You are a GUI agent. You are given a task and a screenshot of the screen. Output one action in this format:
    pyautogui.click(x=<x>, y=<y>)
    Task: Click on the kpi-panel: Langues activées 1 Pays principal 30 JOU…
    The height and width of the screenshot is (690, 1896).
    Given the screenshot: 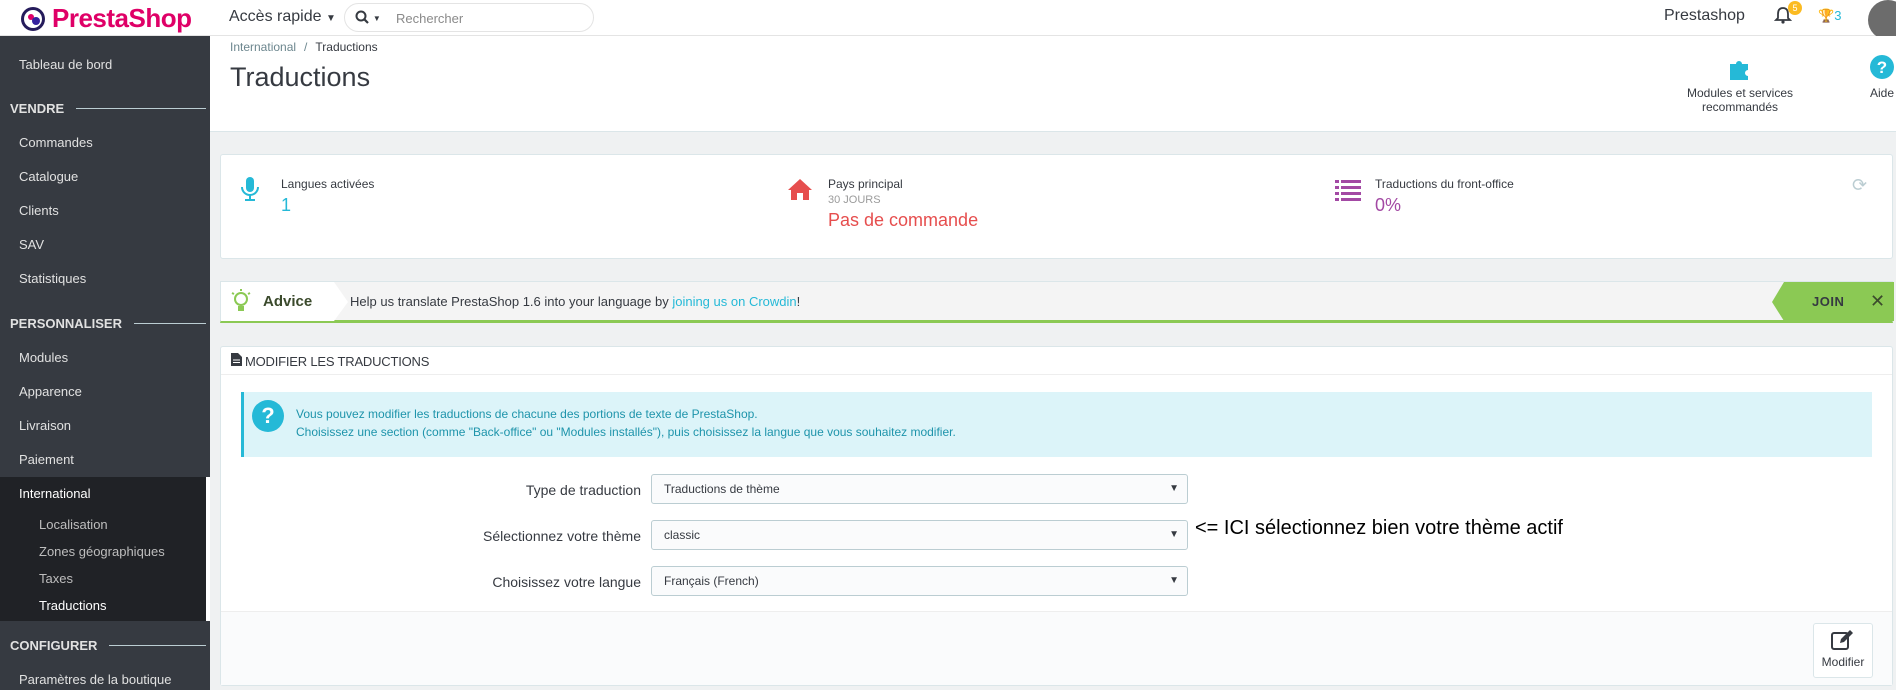 What is the action you would take?
    pyautogui.click(x=1056, y=206)
    